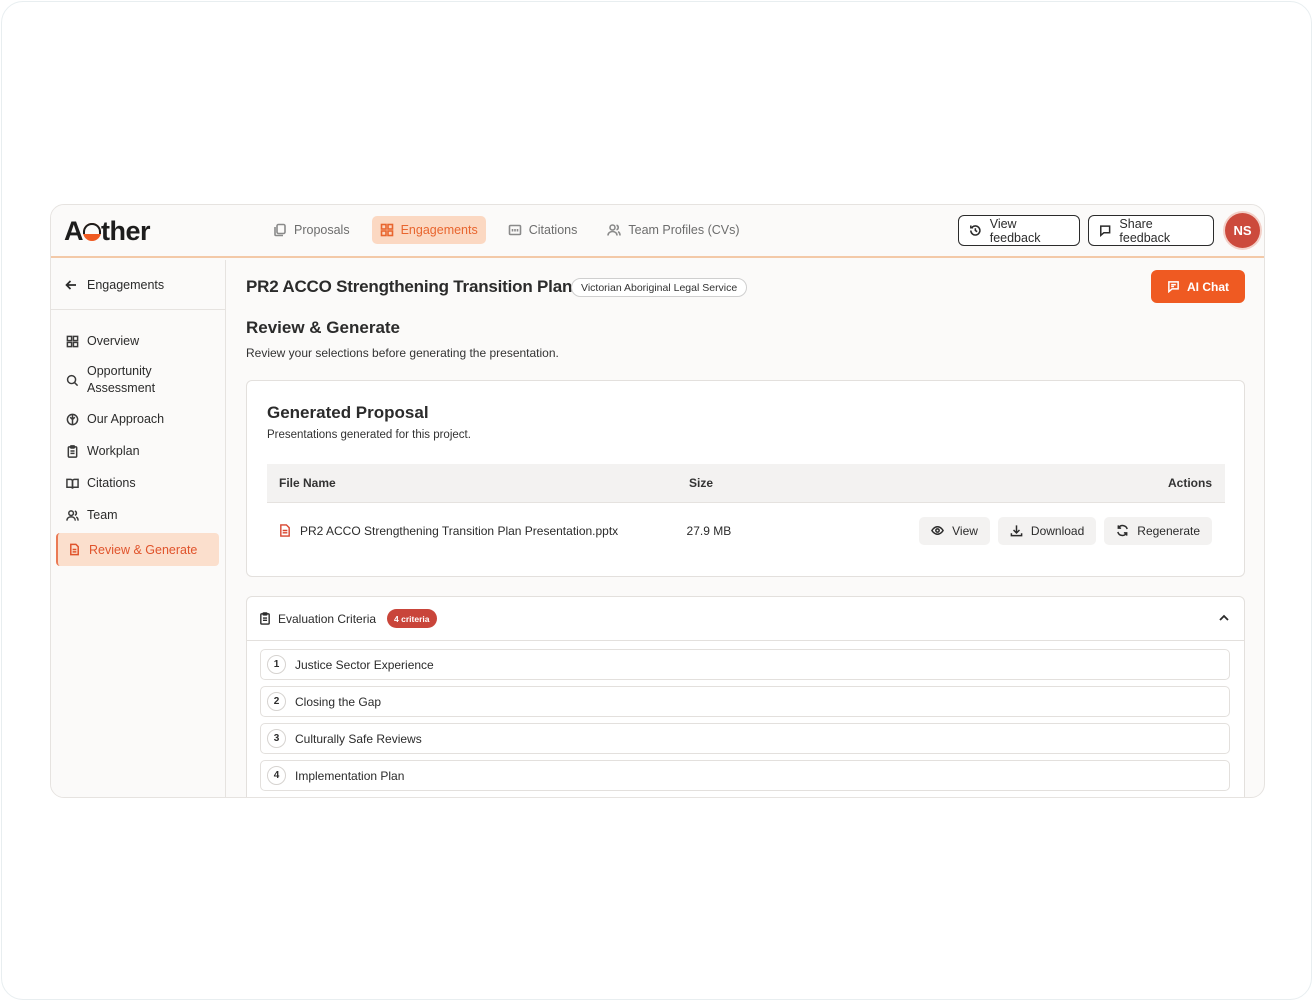 This screenshot has height=1002, width=1314. What do you see at coordinates (126, 231) in the screenshot?
I see `logo-text-end: ther` at bounding box center [126, 231].